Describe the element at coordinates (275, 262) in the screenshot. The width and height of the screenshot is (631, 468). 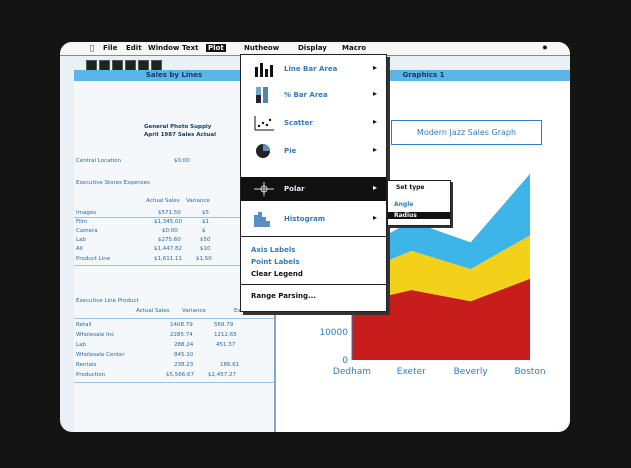
I see `menu-item-point-labels: Point Labels` at that location.